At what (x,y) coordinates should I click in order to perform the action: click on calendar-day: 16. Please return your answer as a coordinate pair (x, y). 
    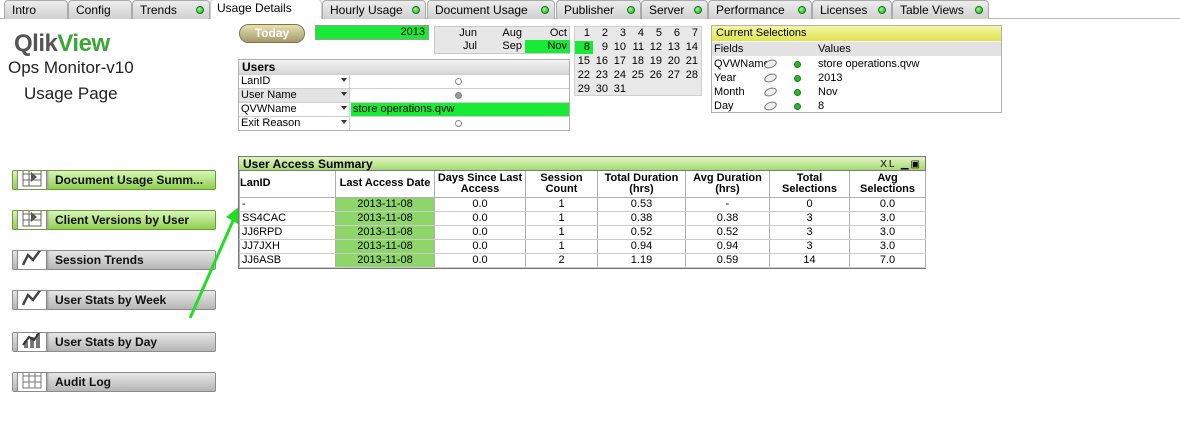
    Looking at the image, I should click on (602, 61).